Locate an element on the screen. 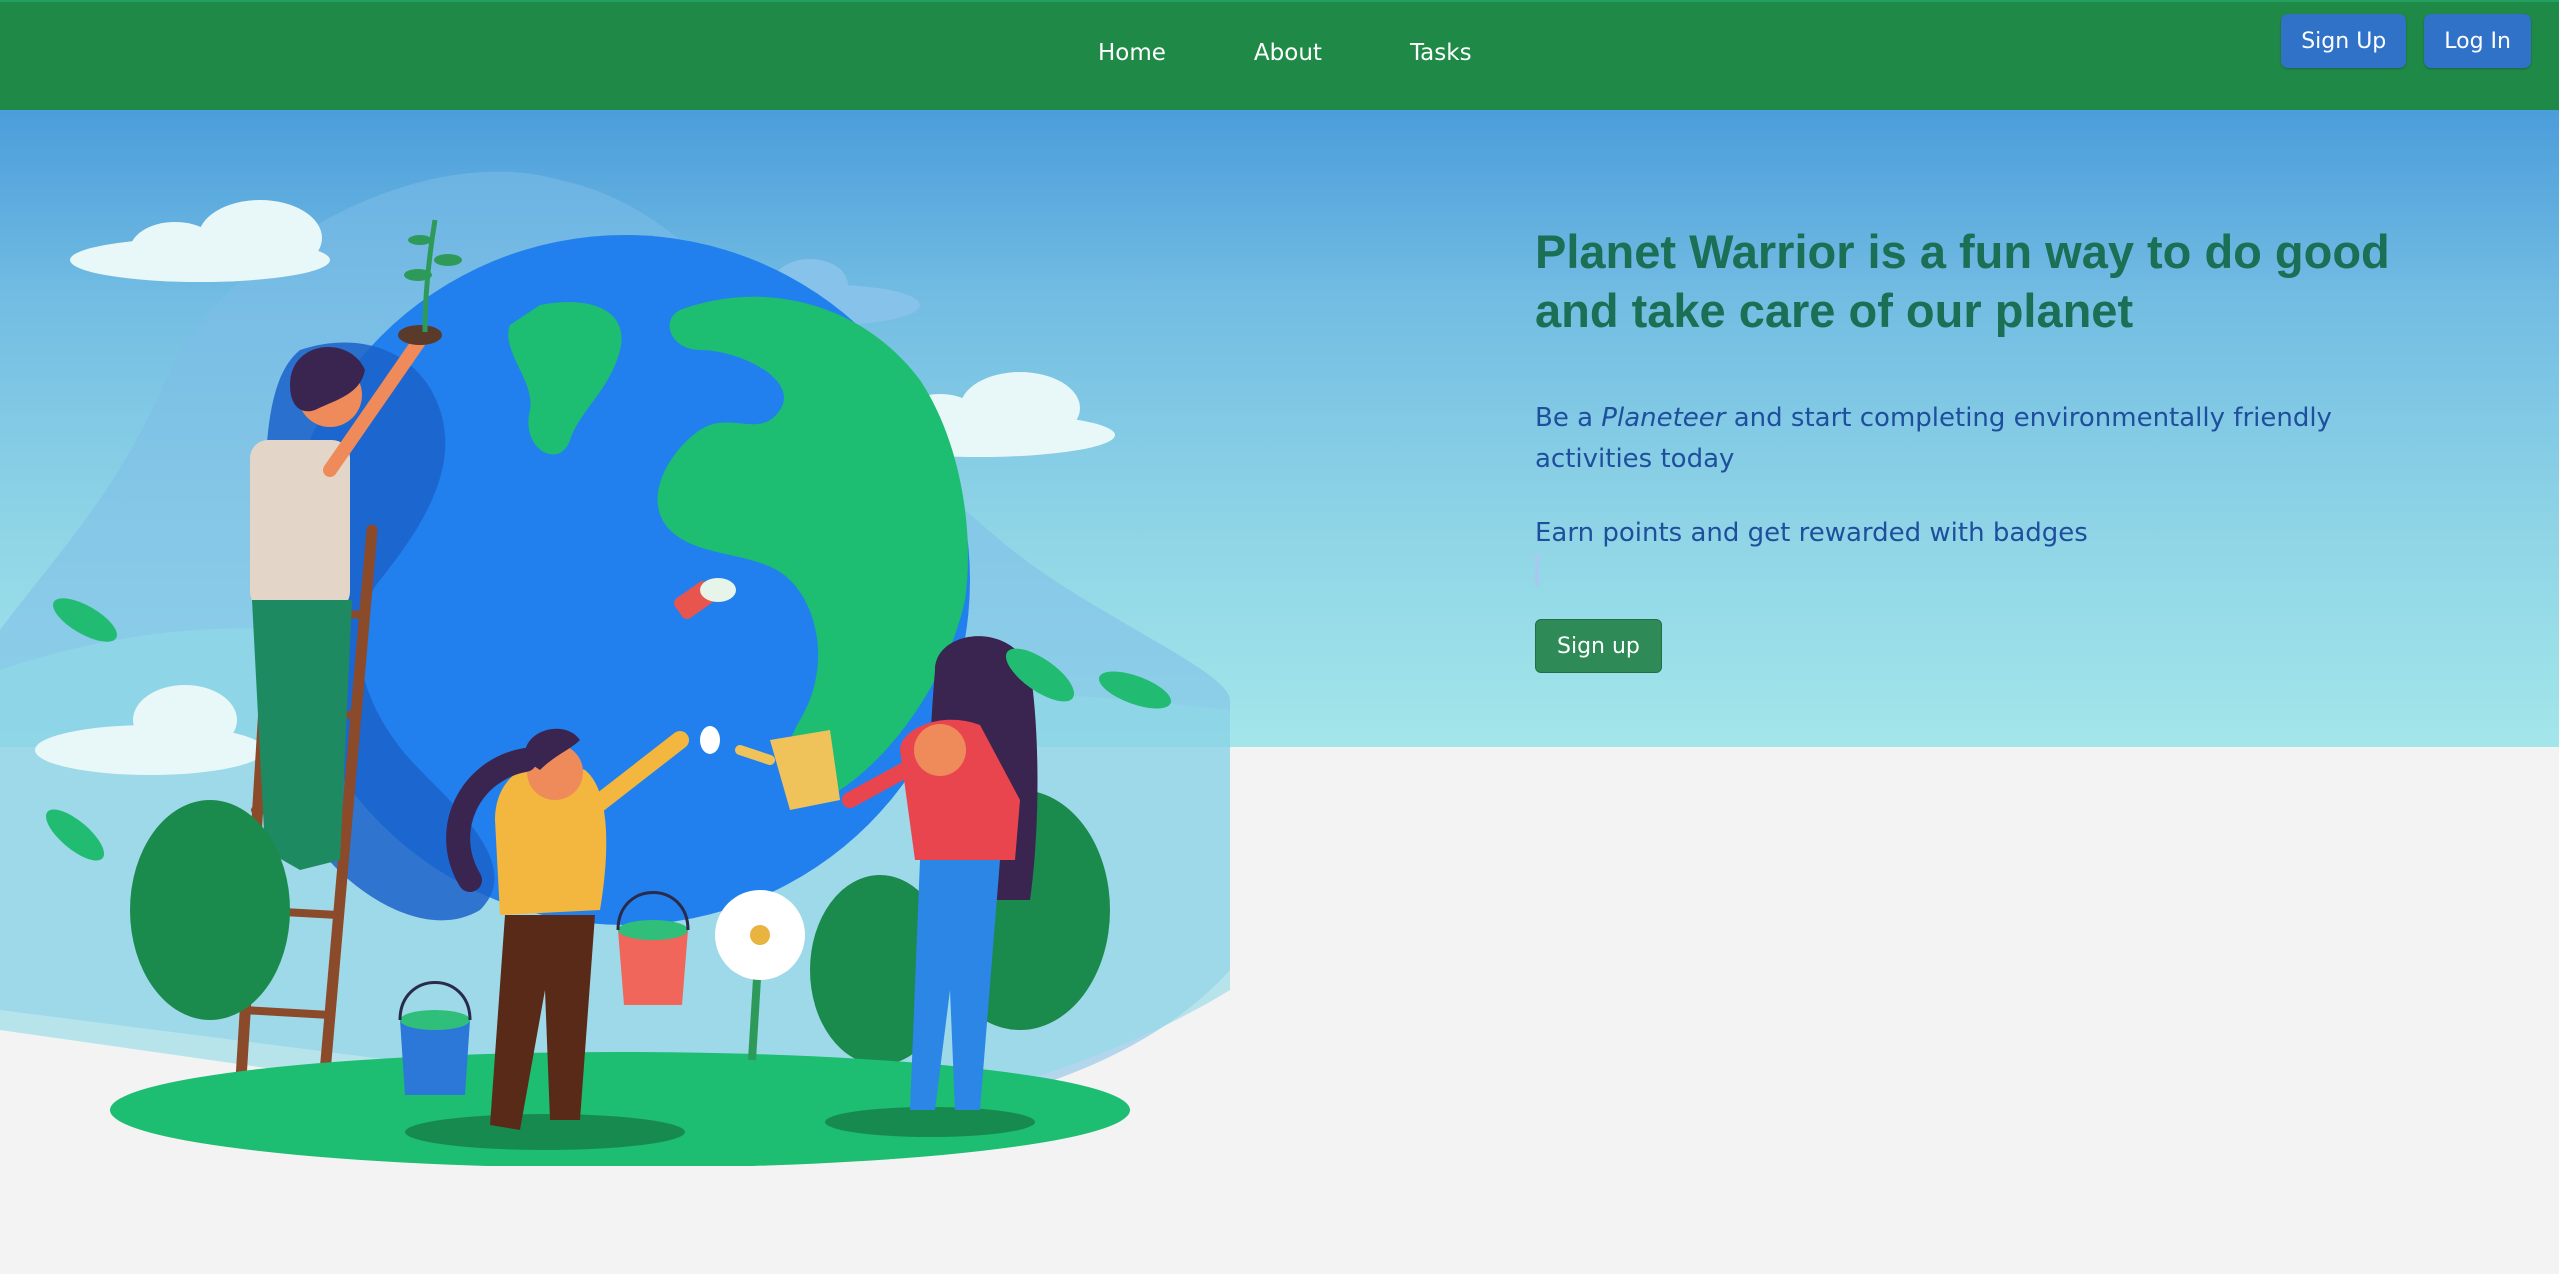 The image size is (2559, 1274). header-log-in-button: Log In is located at coordinates (2477, 41).